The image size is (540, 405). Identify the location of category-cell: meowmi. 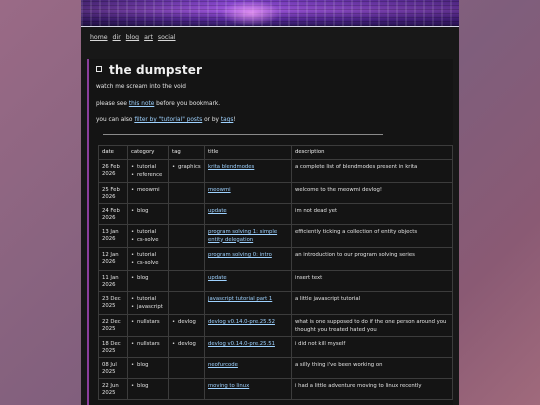
(148, 193).